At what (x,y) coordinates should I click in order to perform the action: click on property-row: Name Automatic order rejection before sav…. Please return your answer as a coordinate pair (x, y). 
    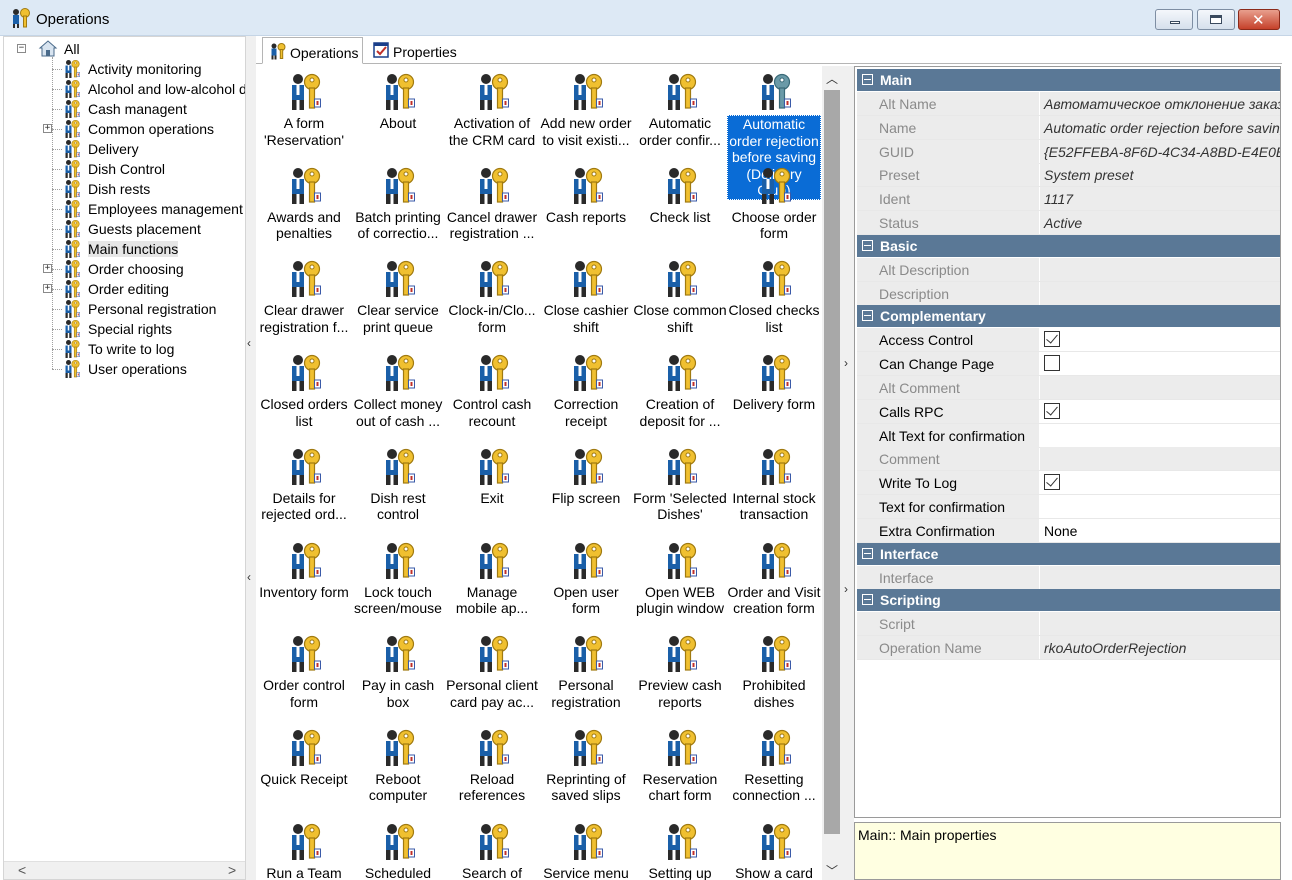
    Looking at the image, I should click on (1068, 127).